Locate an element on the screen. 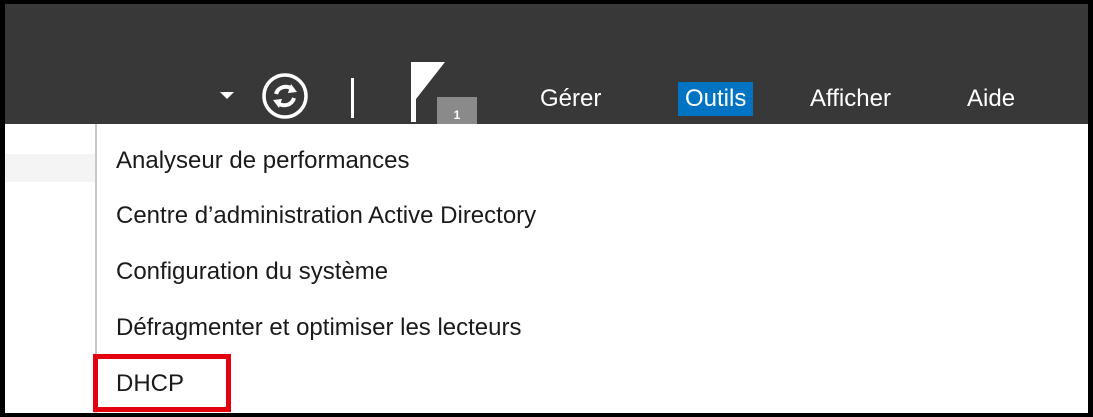 The height and width of the screenshot is (417, 1093). tools-item-centre-admin-ad: Centre d’administration Active Directory is located at coordinates (326, 216).